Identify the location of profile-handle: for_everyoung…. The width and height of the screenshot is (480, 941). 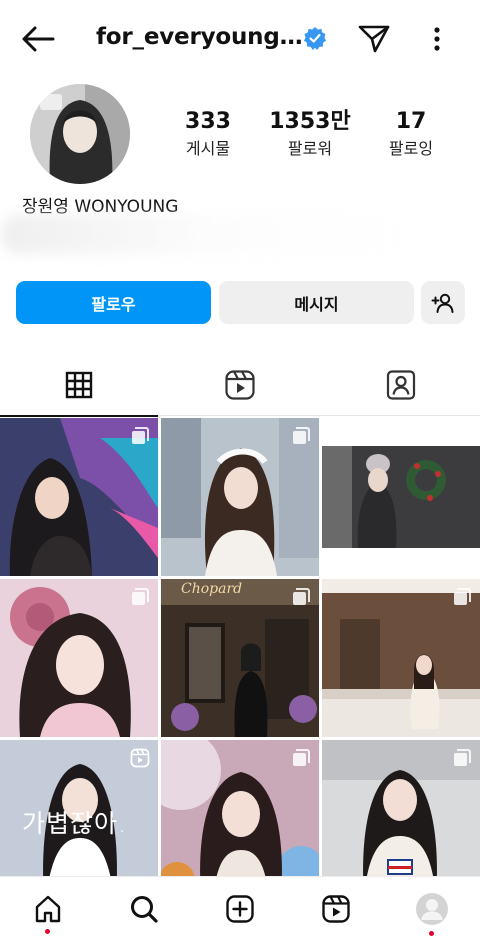
(199, 37).